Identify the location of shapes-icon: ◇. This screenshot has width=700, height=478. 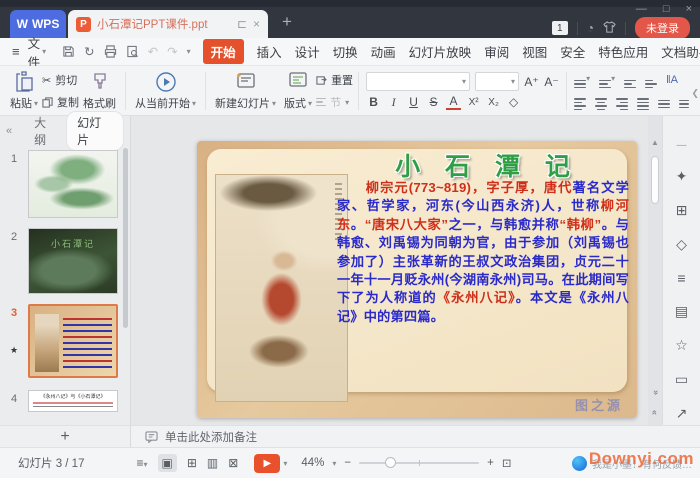
(681, 244).